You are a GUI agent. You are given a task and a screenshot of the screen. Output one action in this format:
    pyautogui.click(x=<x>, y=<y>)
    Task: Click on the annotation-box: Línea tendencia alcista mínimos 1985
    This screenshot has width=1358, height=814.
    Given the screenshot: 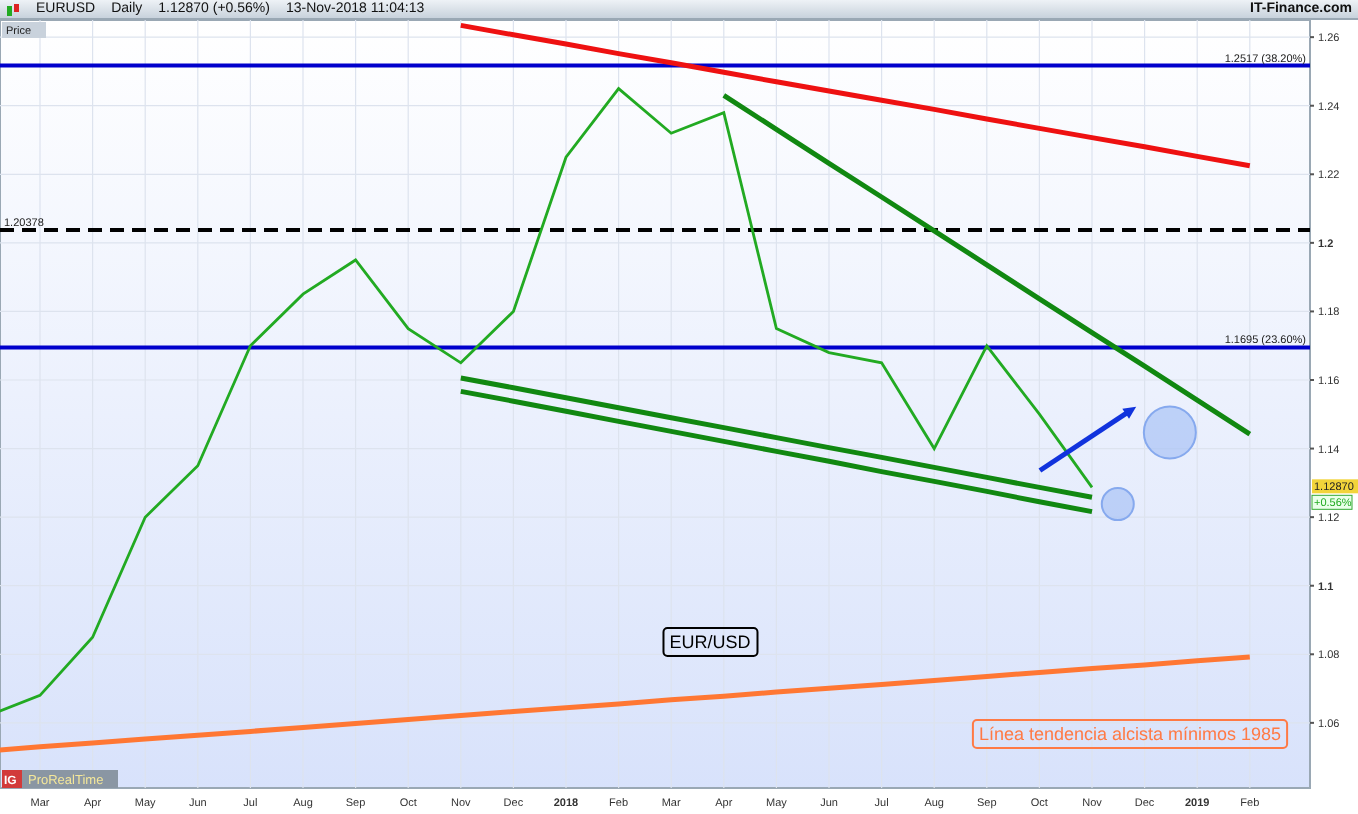 What is the action you would take?
    pyautogui.click(x=1130, y=734)
    